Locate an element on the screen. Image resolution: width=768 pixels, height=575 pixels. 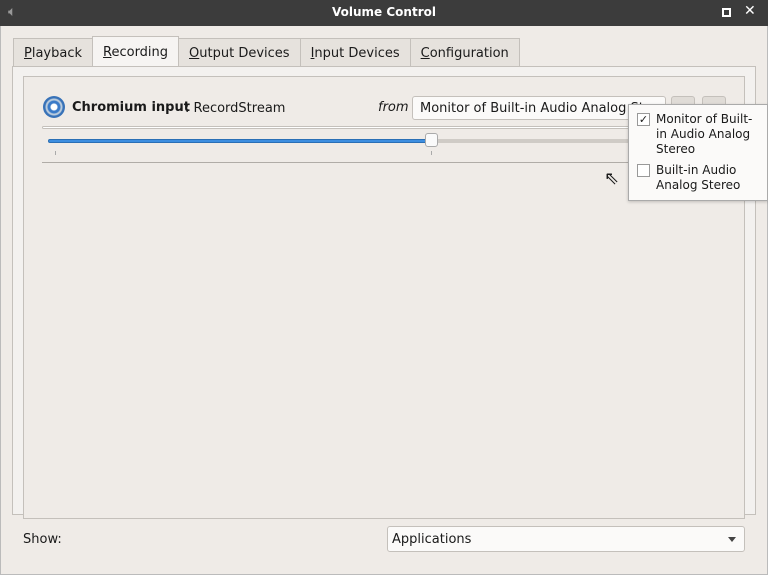
tab-configuration: Configuration is located at coordinates (464, 52).